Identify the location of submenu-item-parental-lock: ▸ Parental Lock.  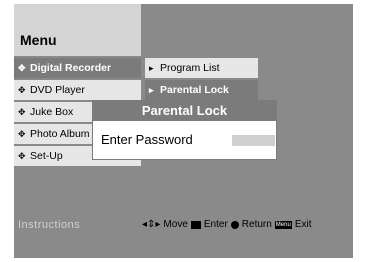
(201, 90).